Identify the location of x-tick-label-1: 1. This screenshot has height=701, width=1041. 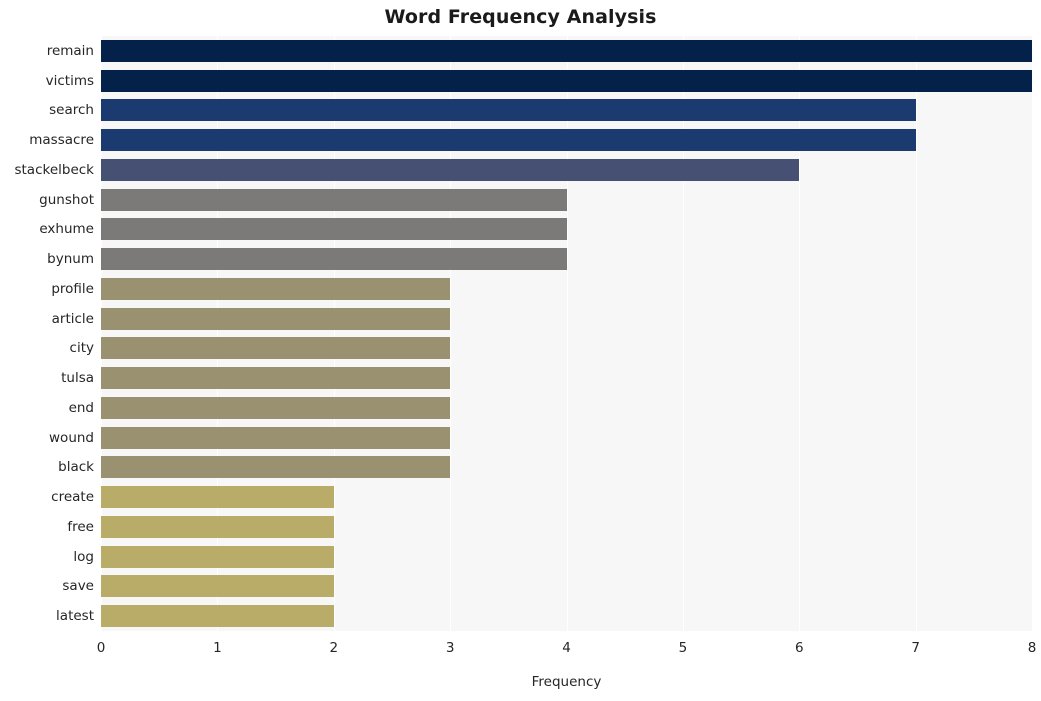
(217, 648).